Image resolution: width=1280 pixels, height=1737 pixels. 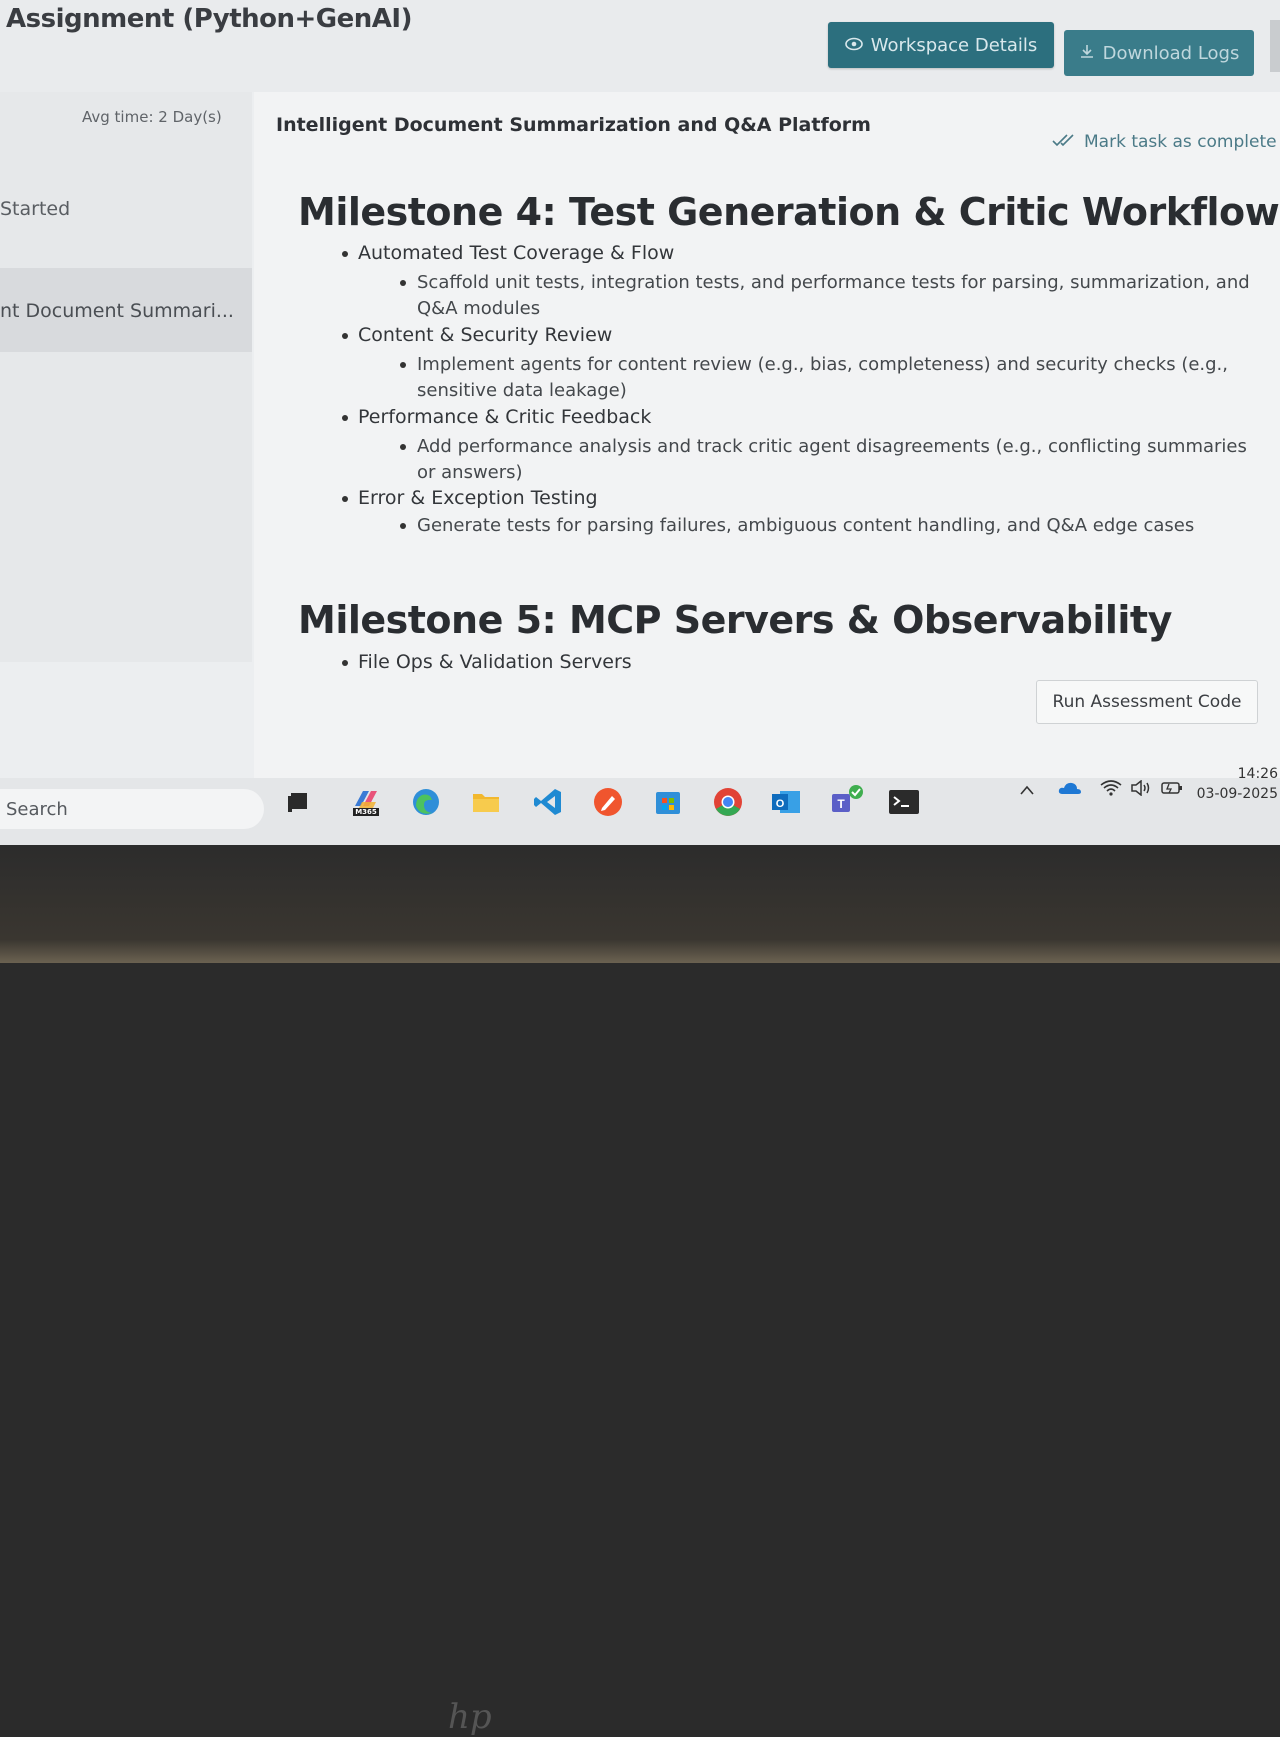 What do you see at coordinates (780, 804) in the screenshot?
I see `svg-text: O` at bounding box center [780, 804].